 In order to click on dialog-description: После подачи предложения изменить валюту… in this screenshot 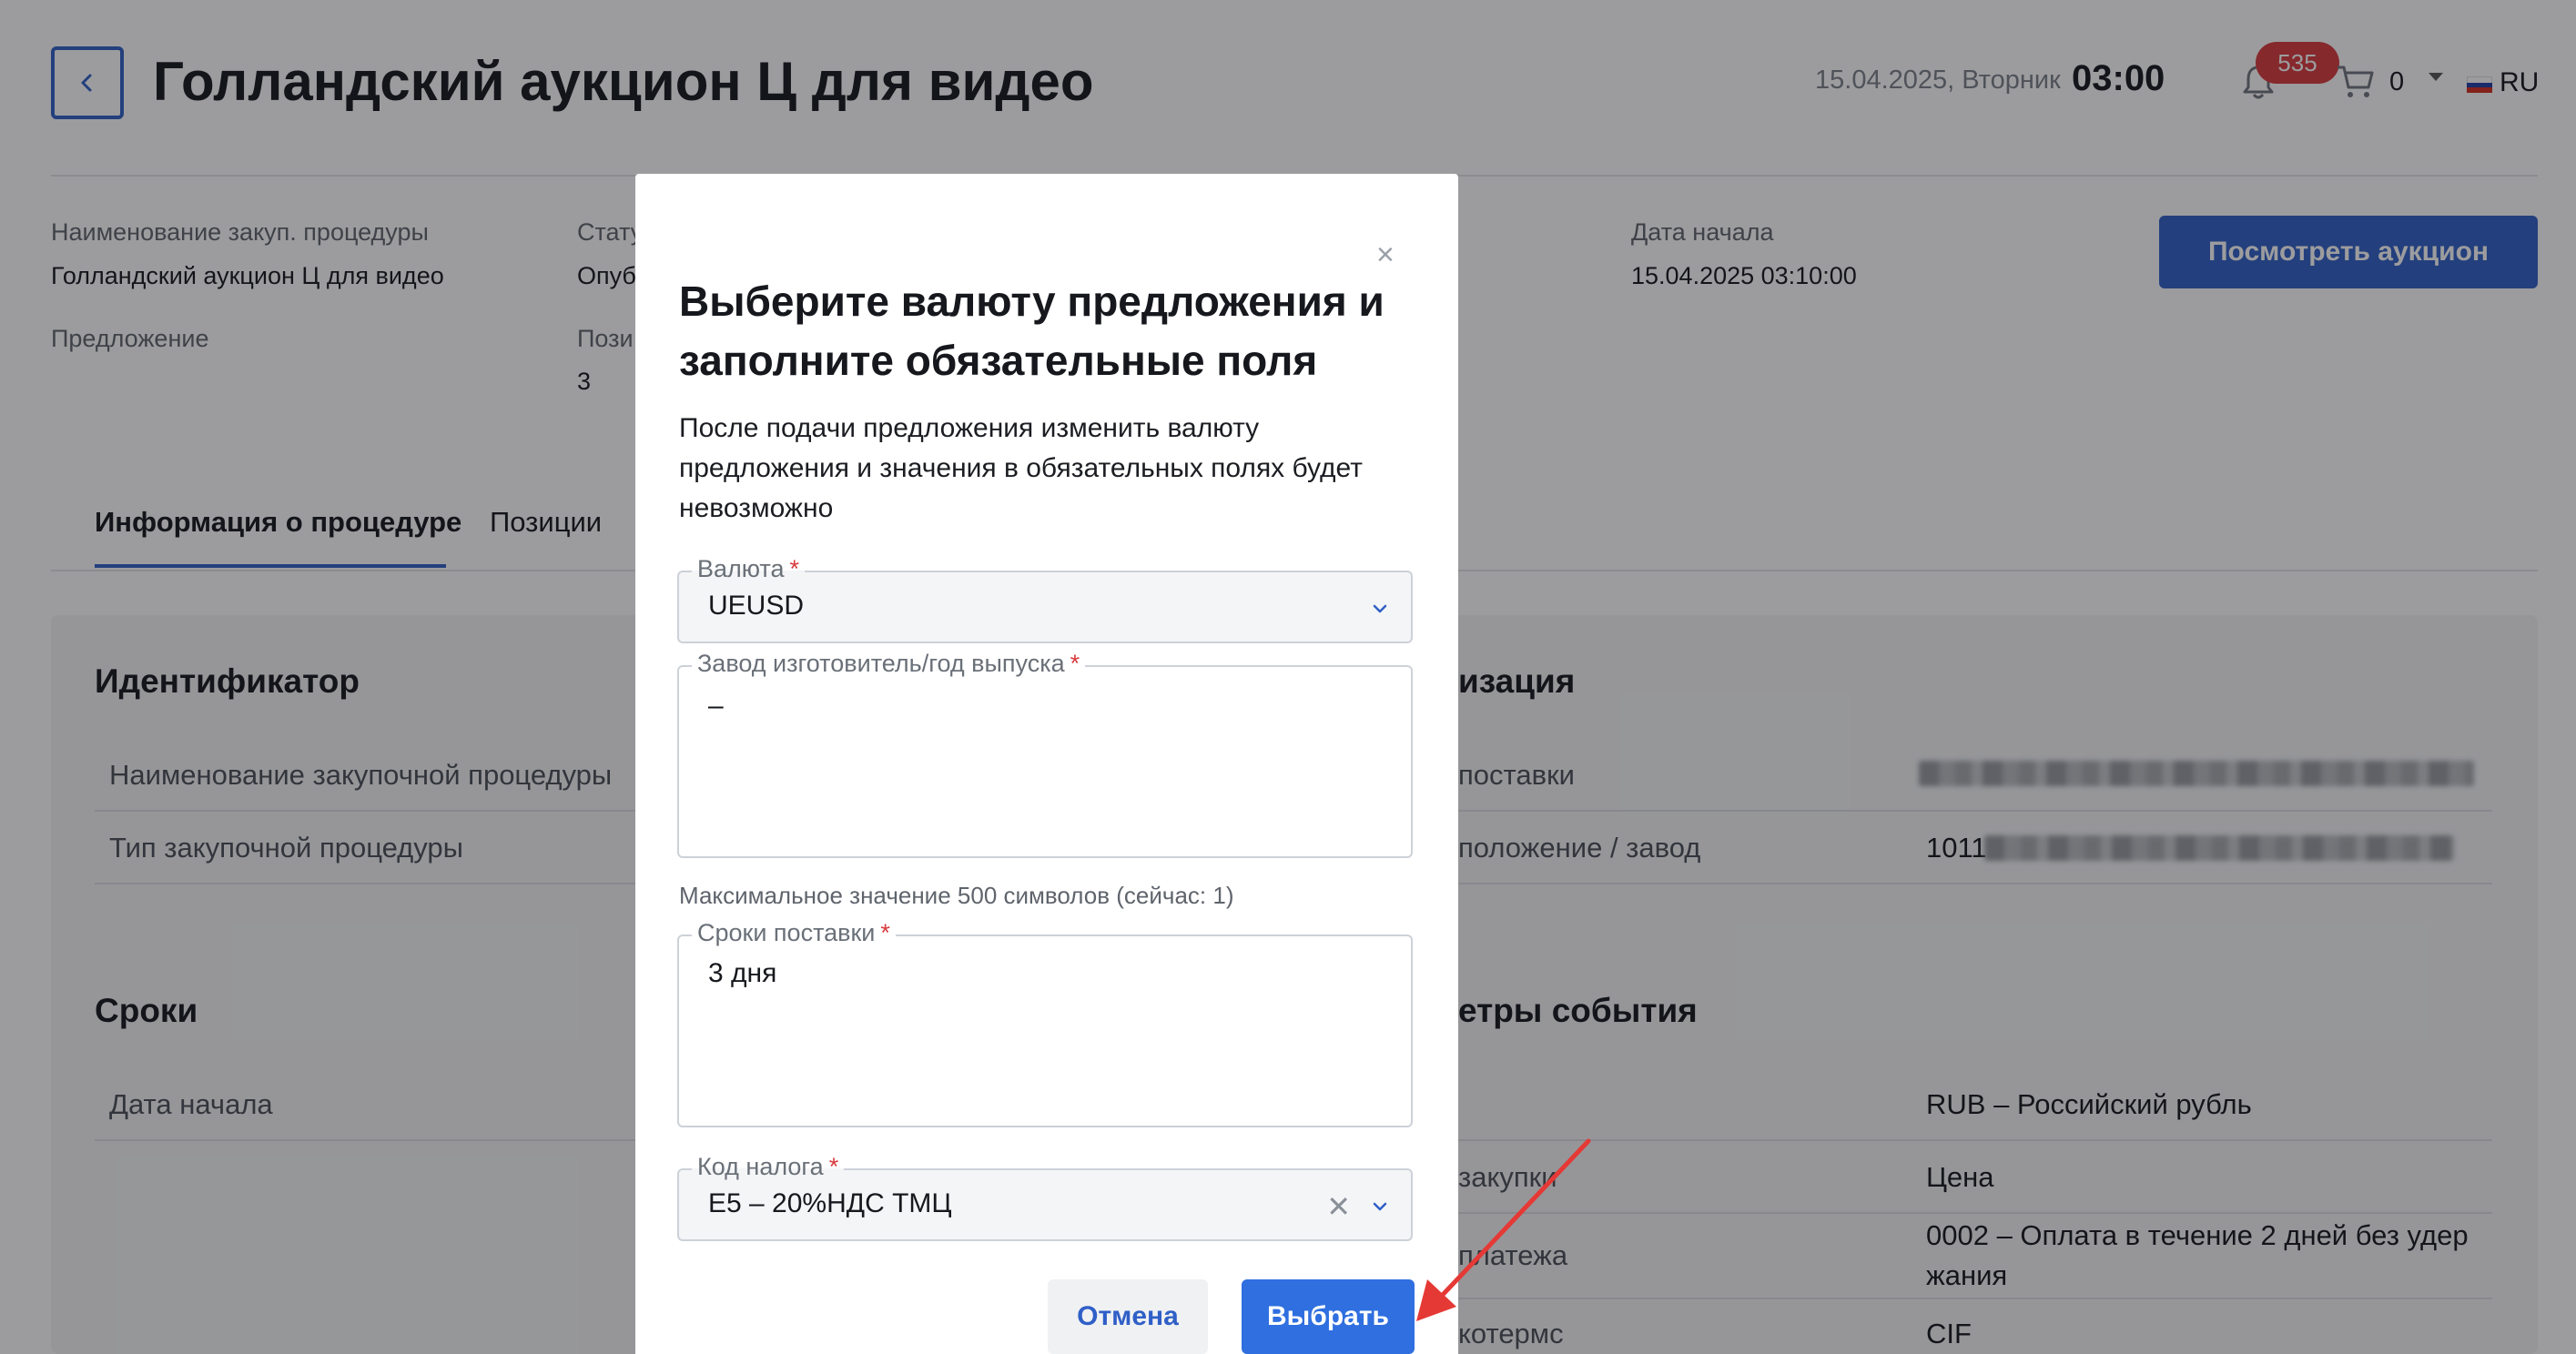, I will do `click(1021, 468)`.